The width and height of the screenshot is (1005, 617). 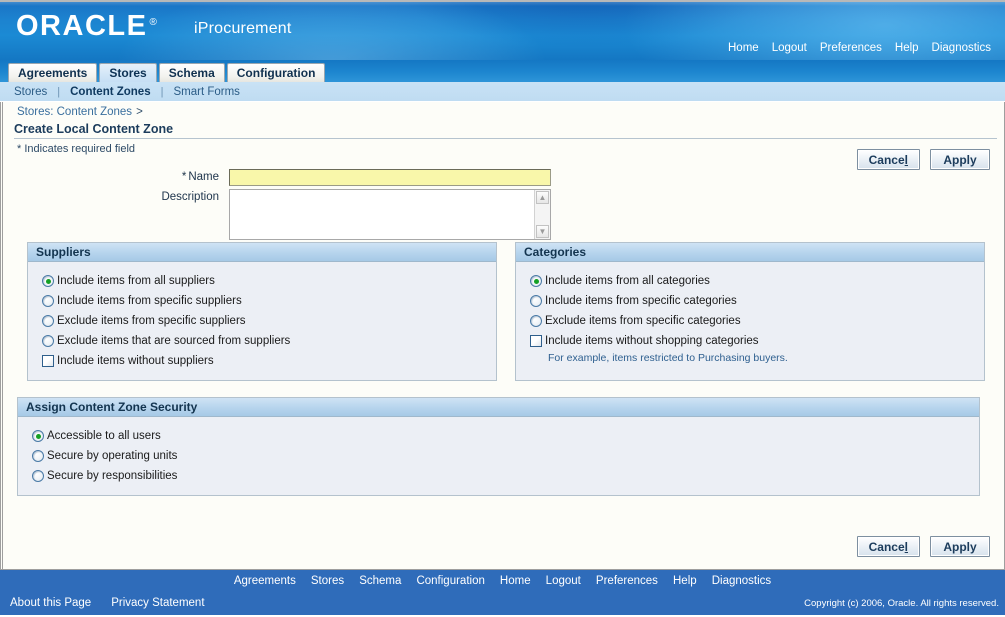 I want to click on option-label: Include items from all suppliers, so click(x=136, y=281).